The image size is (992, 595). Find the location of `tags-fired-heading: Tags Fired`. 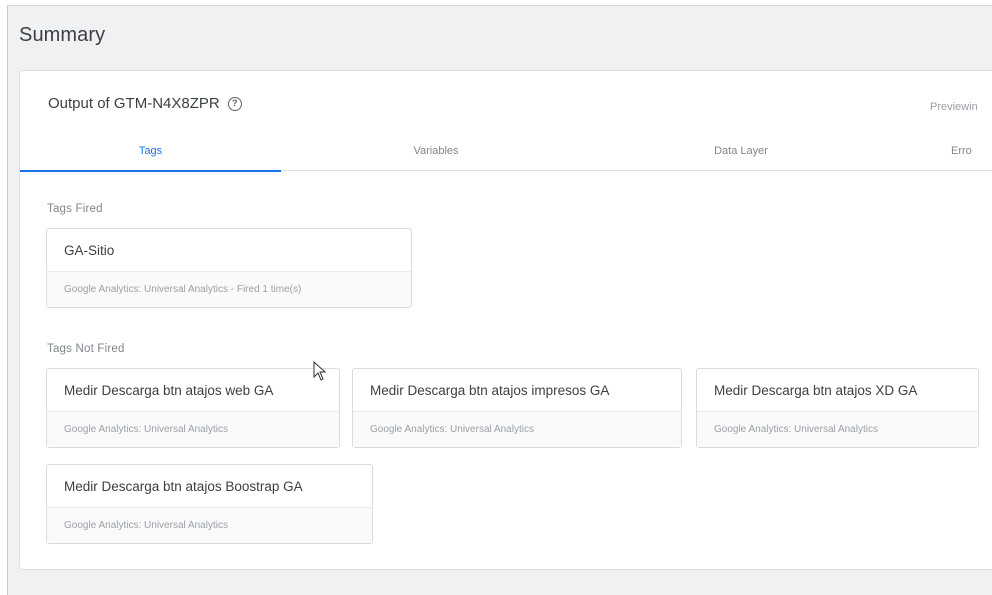

tags-fired-heading: Tags Fired is located at coordinates (75, 209).